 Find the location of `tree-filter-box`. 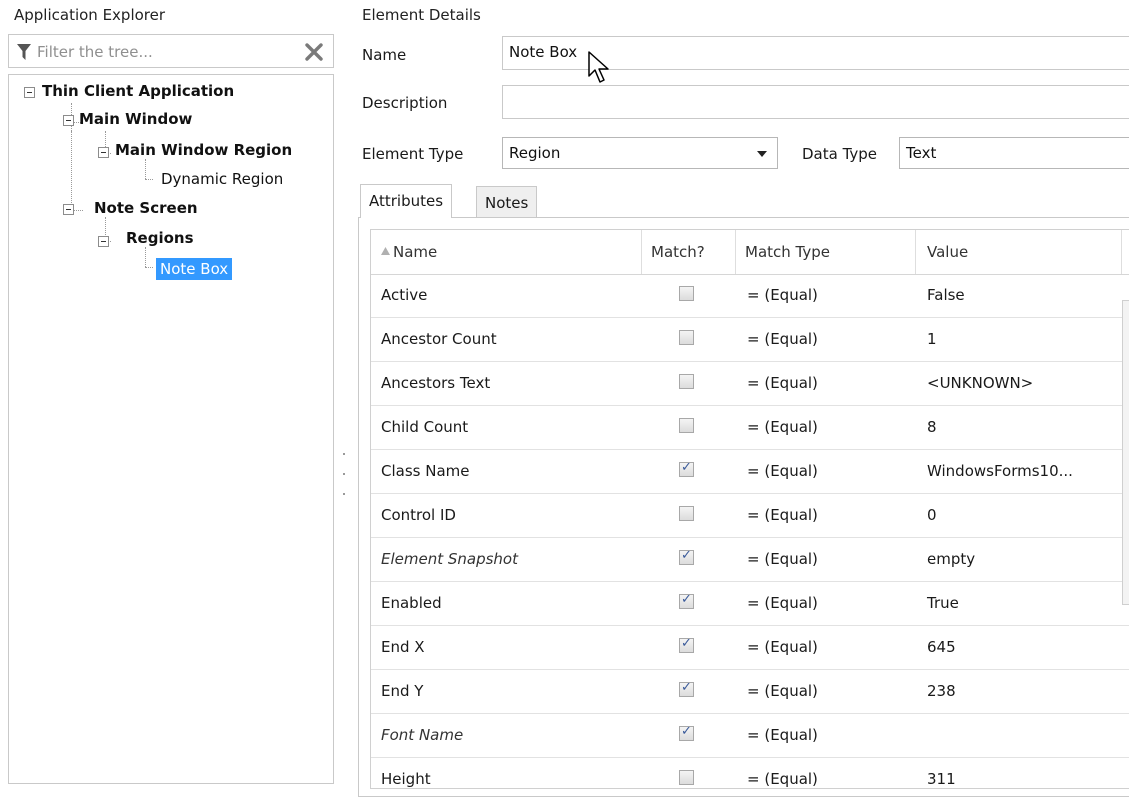

tree-filter-box is located at coordinates (171, 51).